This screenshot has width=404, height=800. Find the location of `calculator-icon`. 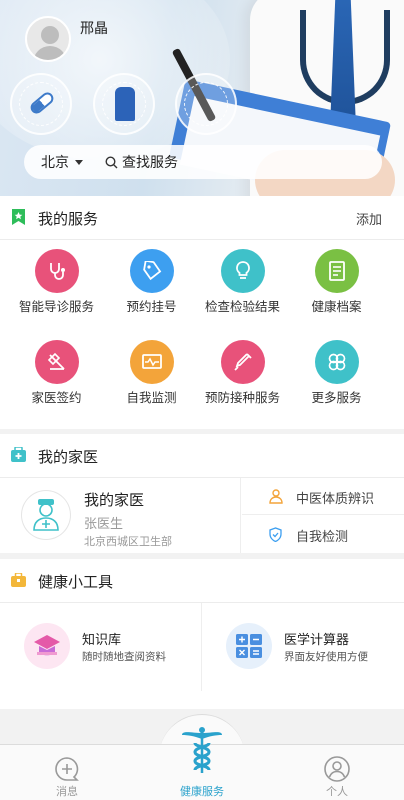

calculator-icon is located at coordinates (249, 646).